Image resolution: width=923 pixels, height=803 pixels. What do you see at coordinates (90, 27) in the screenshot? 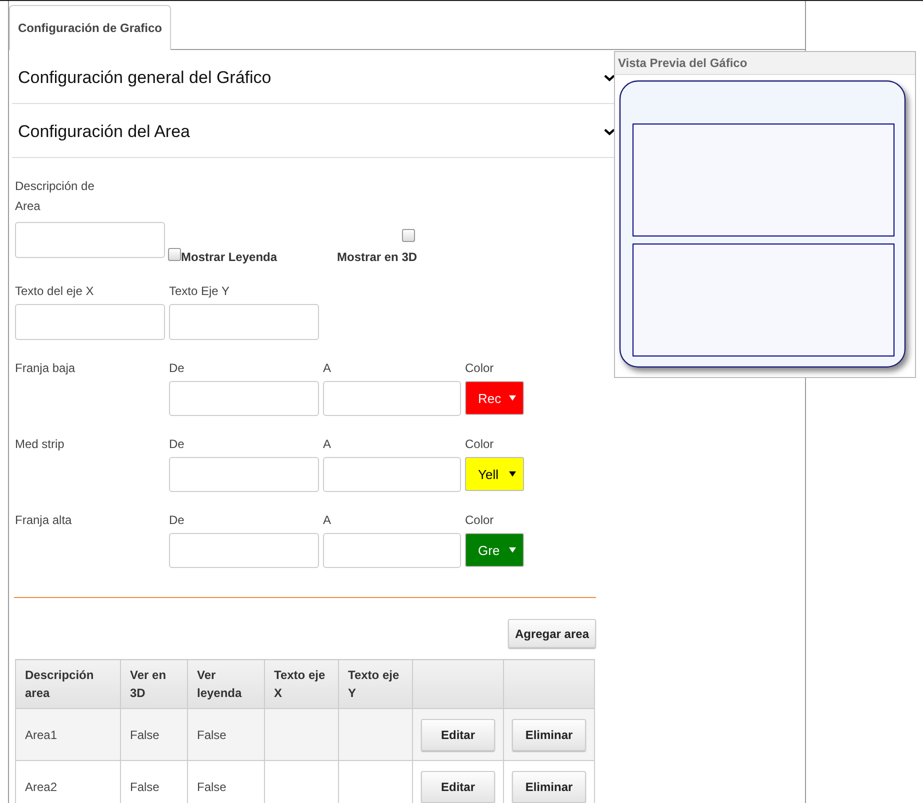
I see `tab: Configuración de Grafico` at bounding box center [90, 27].